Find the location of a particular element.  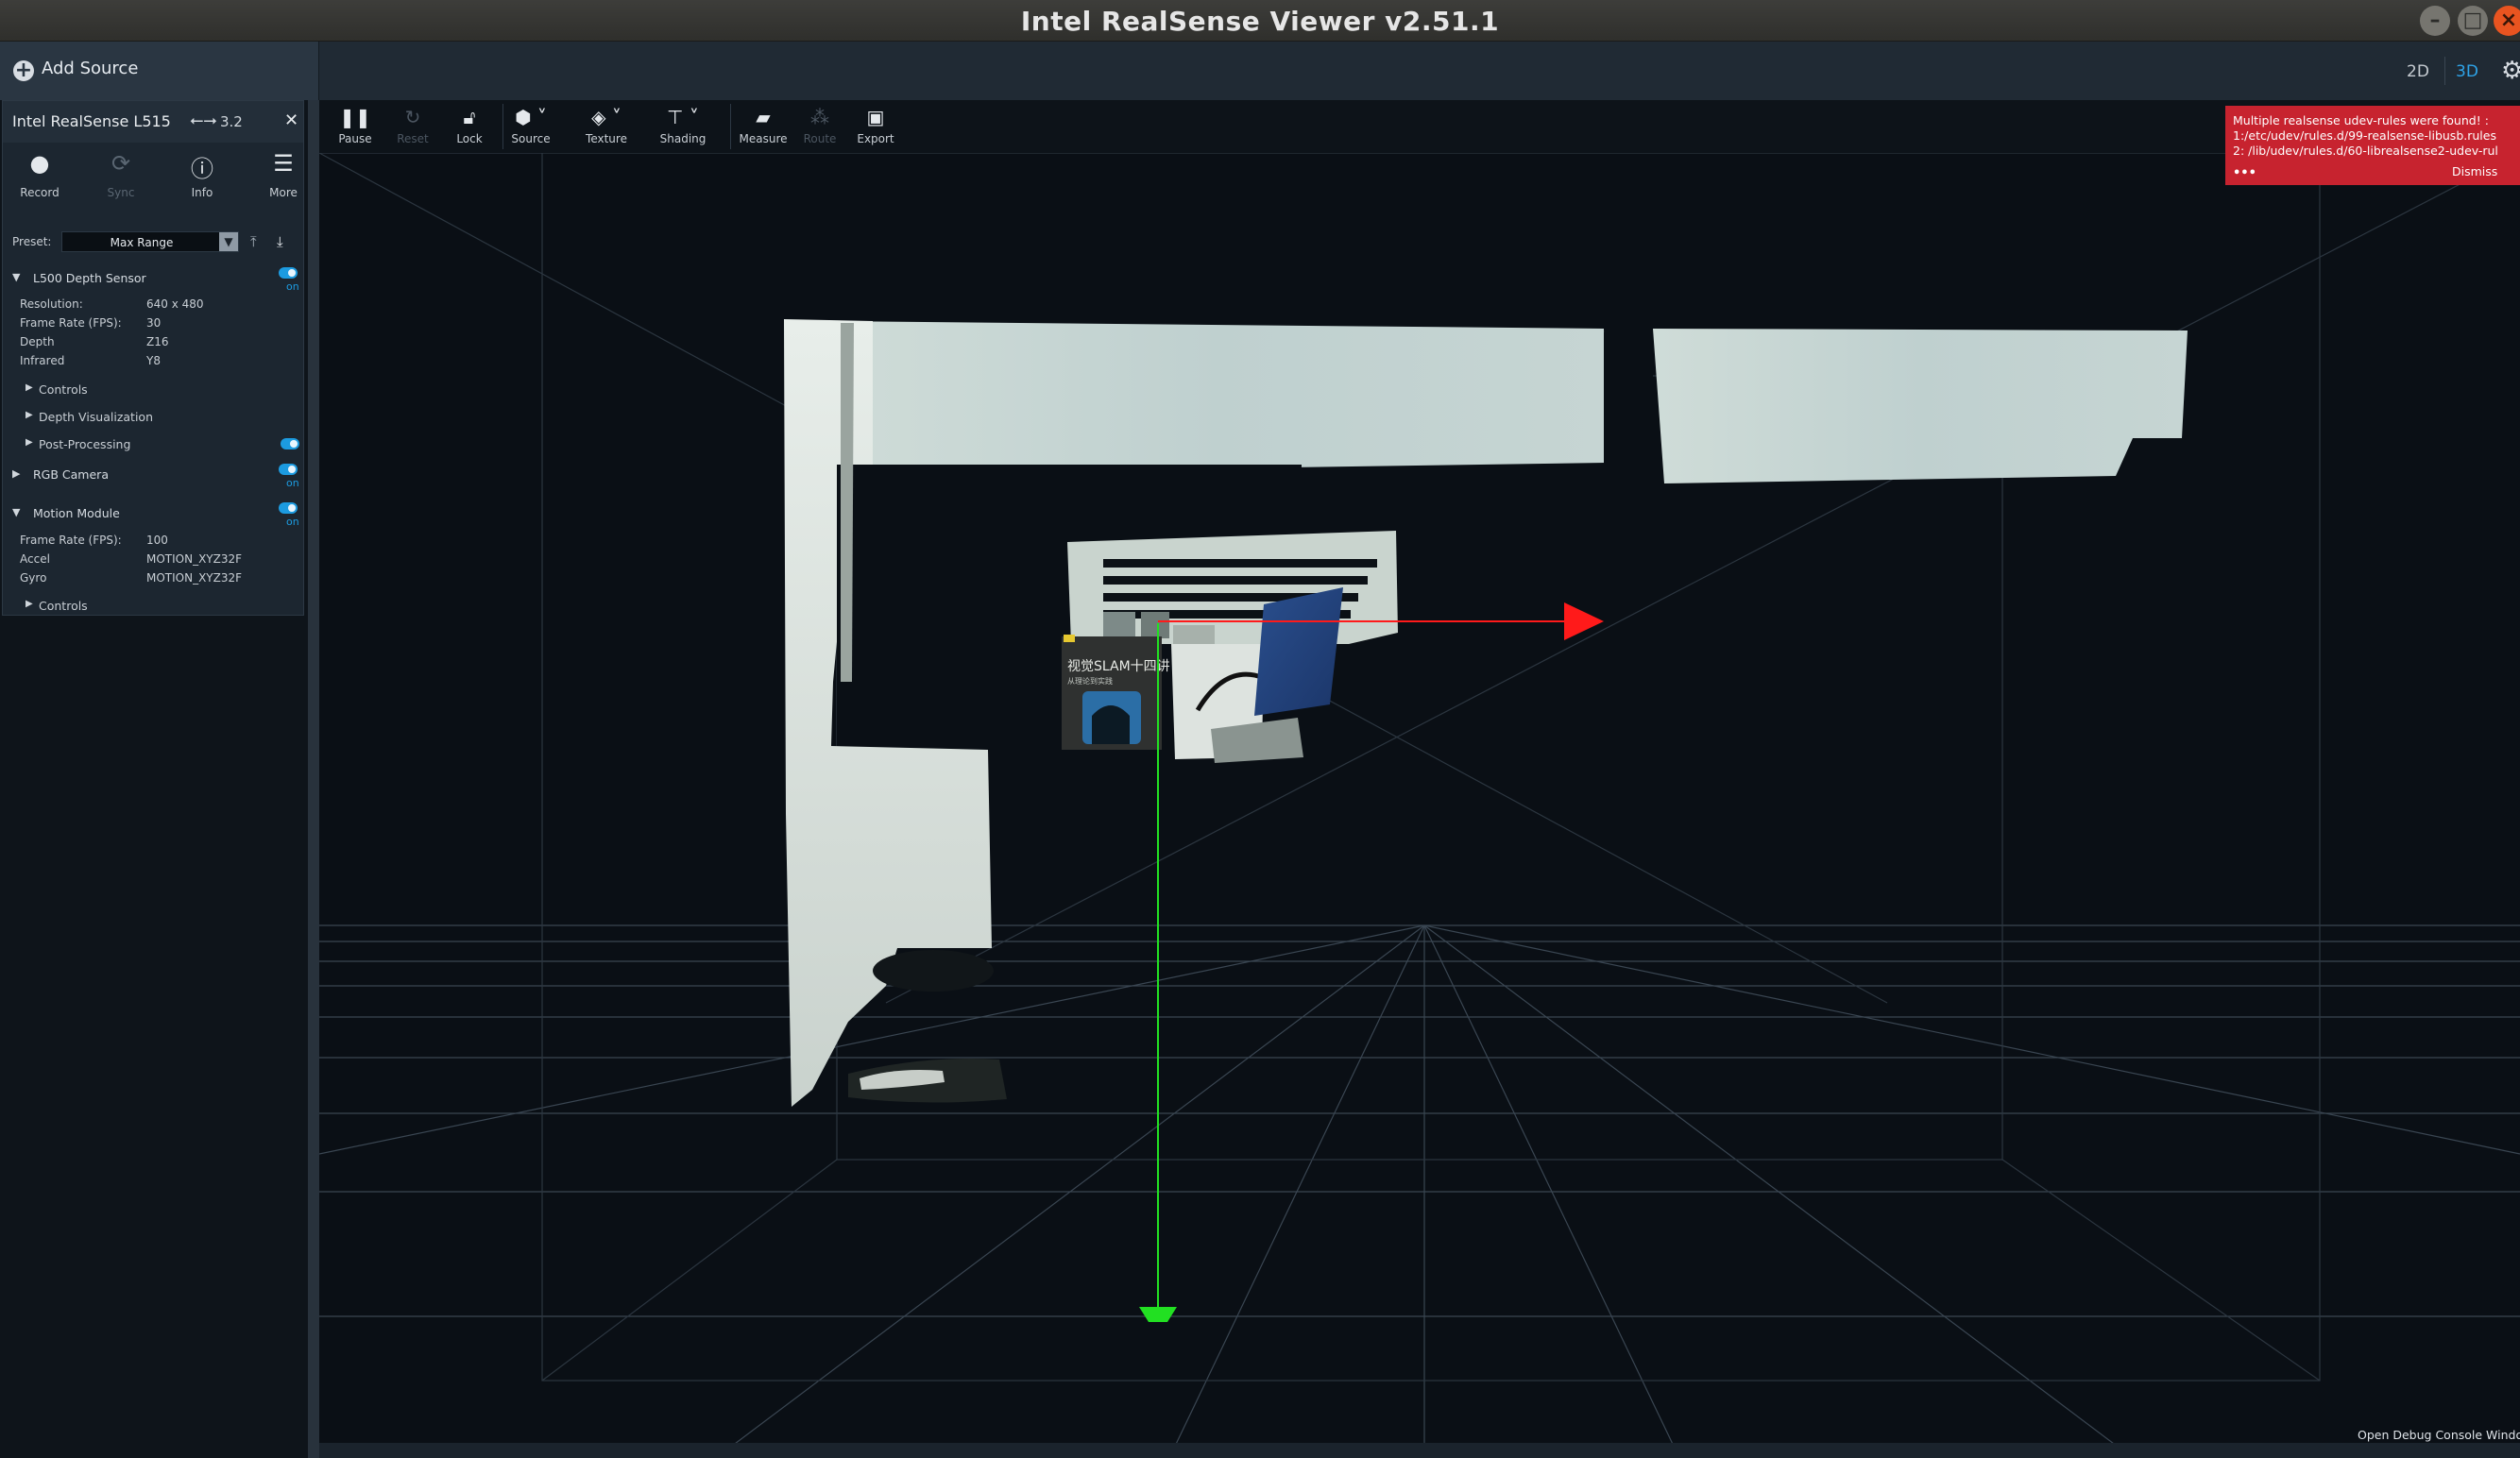

sensor-header-motion: ▼ Motion Module on is located at coordinates (153, 515).